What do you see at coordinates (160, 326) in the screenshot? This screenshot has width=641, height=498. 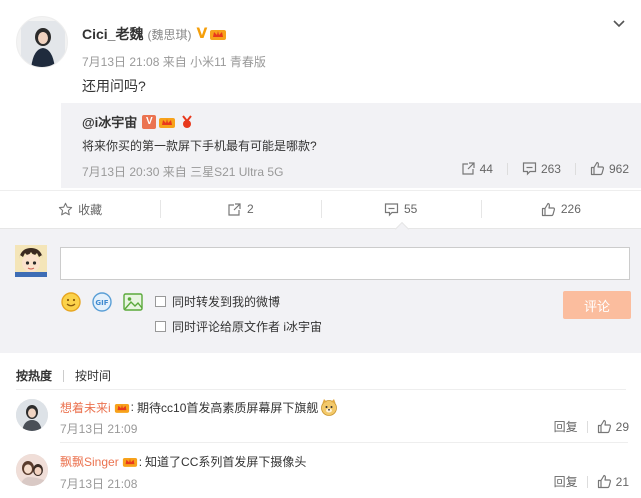 I see `comment-original-checkbox` at bounding box center [160, 326].